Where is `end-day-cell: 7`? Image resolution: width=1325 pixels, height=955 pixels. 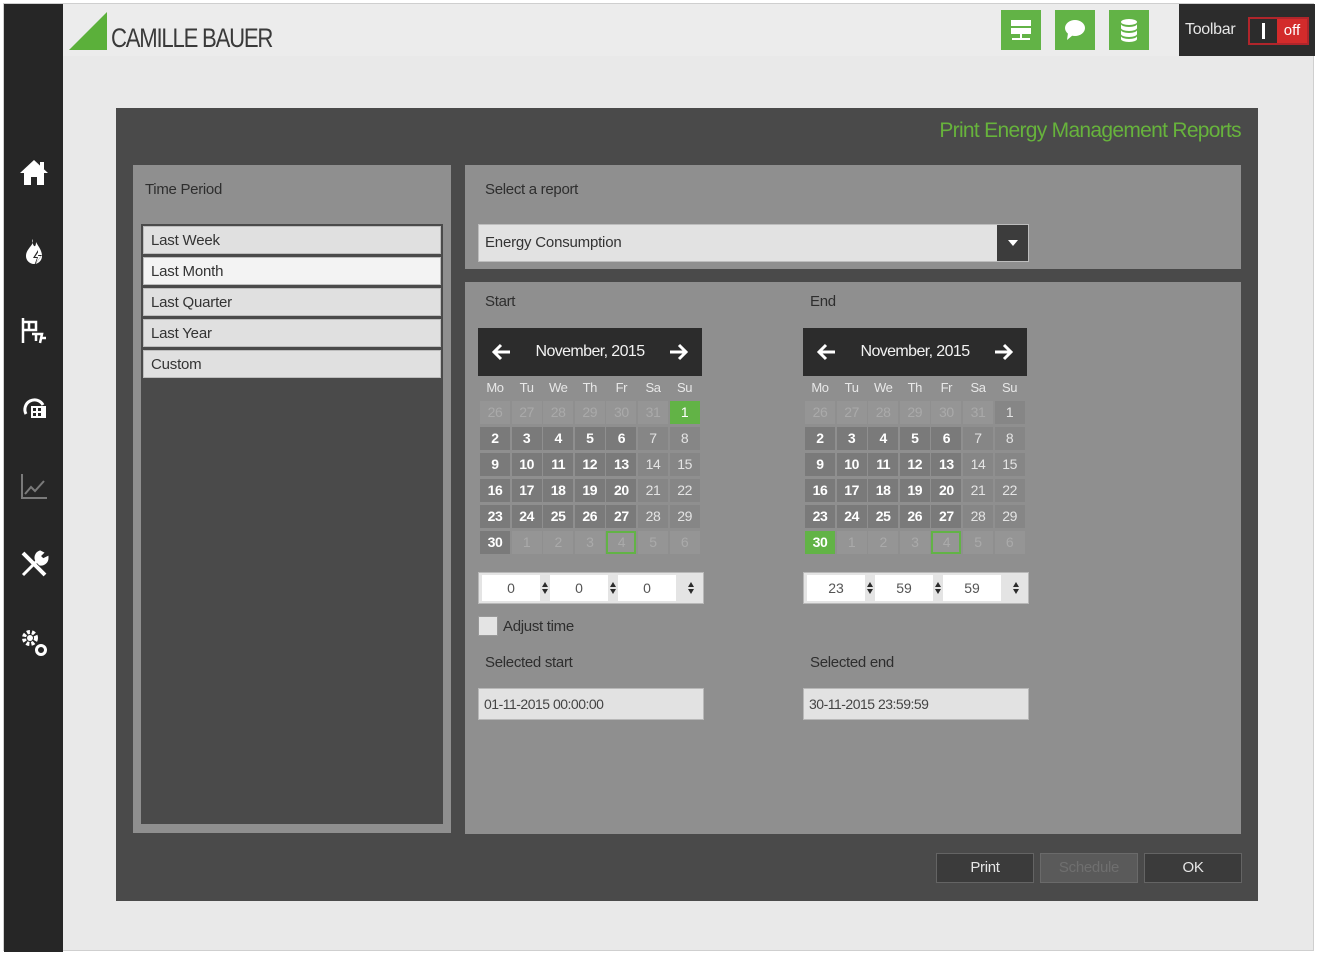 end-day-cell: 7 is located at coordinates (978, 438).